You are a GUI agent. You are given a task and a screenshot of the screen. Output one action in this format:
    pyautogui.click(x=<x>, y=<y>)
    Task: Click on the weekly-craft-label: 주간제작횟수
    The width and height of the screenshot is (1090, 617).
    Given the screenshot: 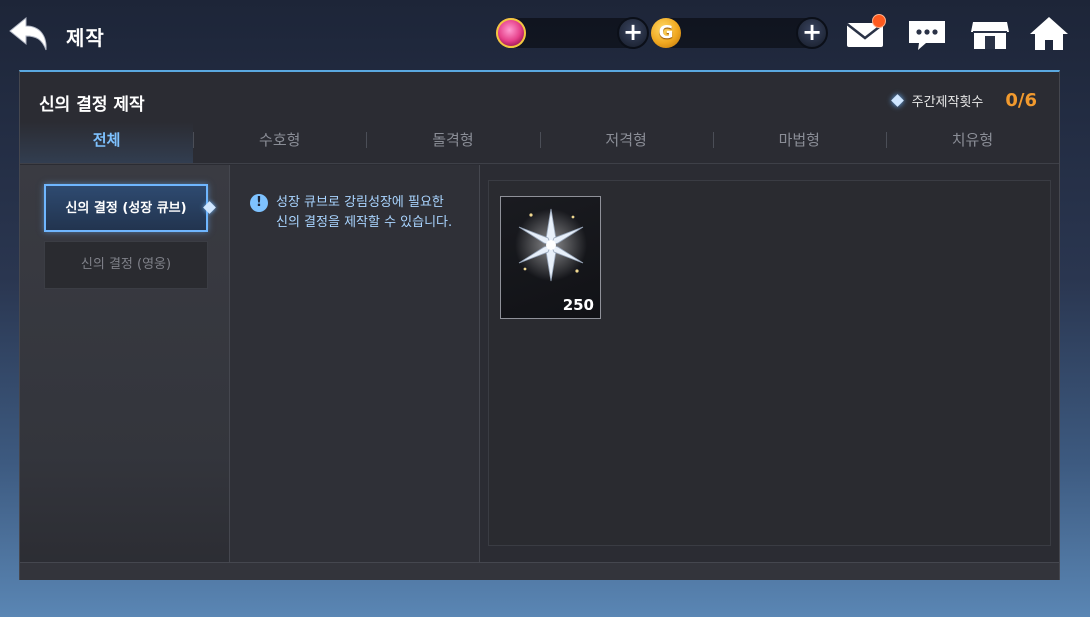 What is the action you would take?
    pyautogui.click(x=947, y=102)
    